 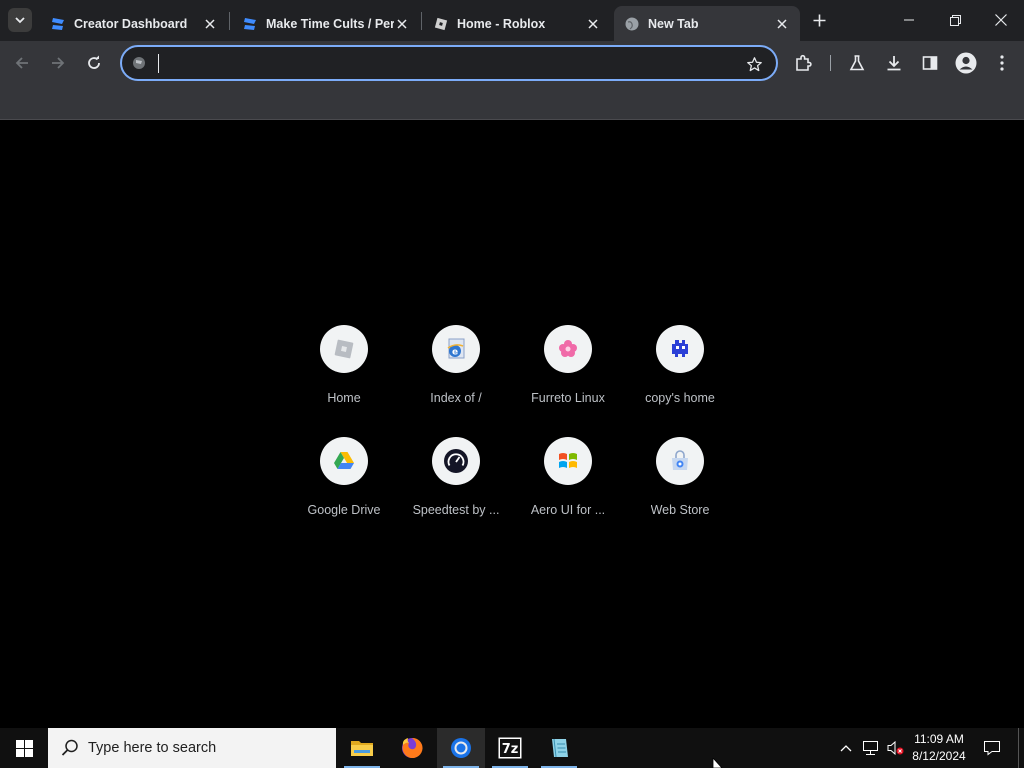 I want to click on puzzle-icon, so click(x=804, y=62).